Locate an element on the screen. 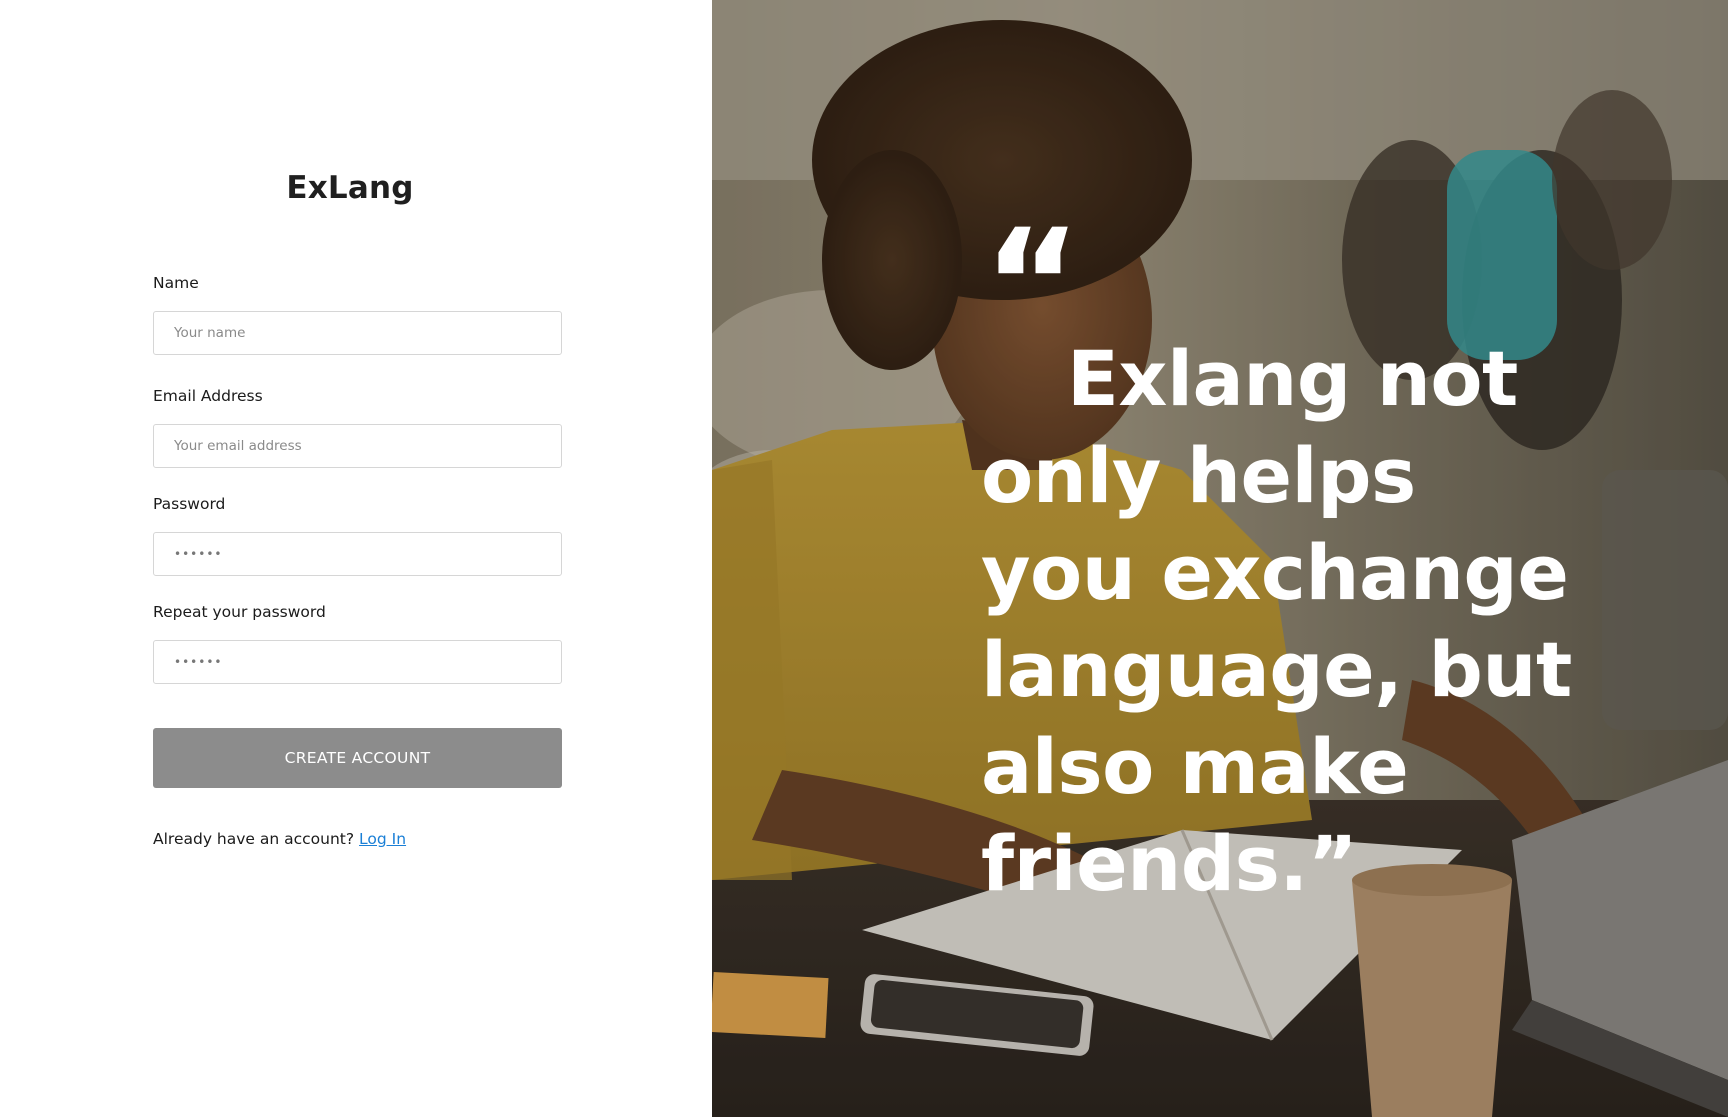 This screenshot has height=1117, width=1728. password-label: Password is located at coordinates (189, 504).